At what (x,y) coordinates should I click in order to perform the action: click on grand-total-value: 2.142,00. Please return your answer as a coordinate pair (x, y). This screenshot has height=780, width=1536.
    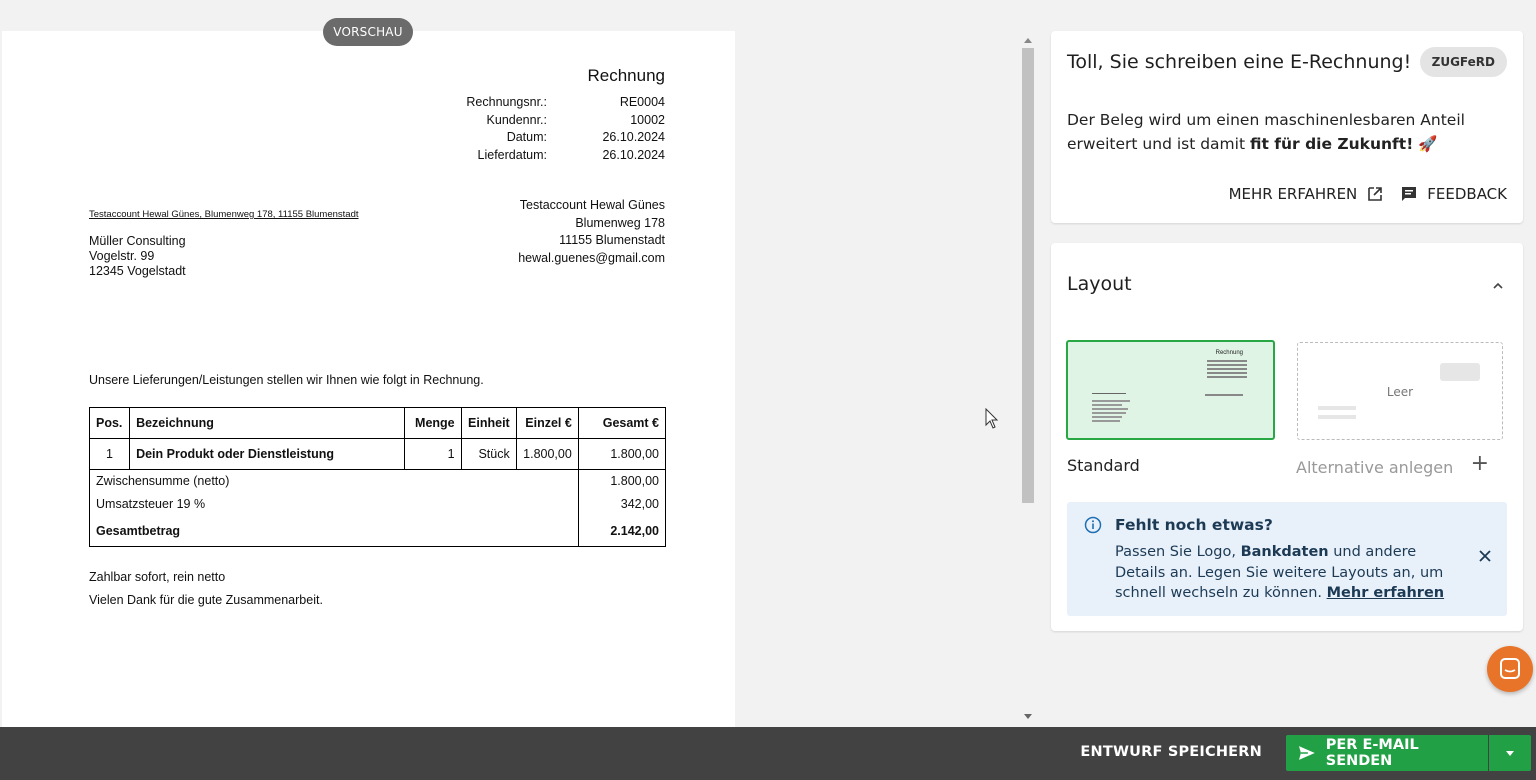
    Looking at the image, I should click on (622, 531).